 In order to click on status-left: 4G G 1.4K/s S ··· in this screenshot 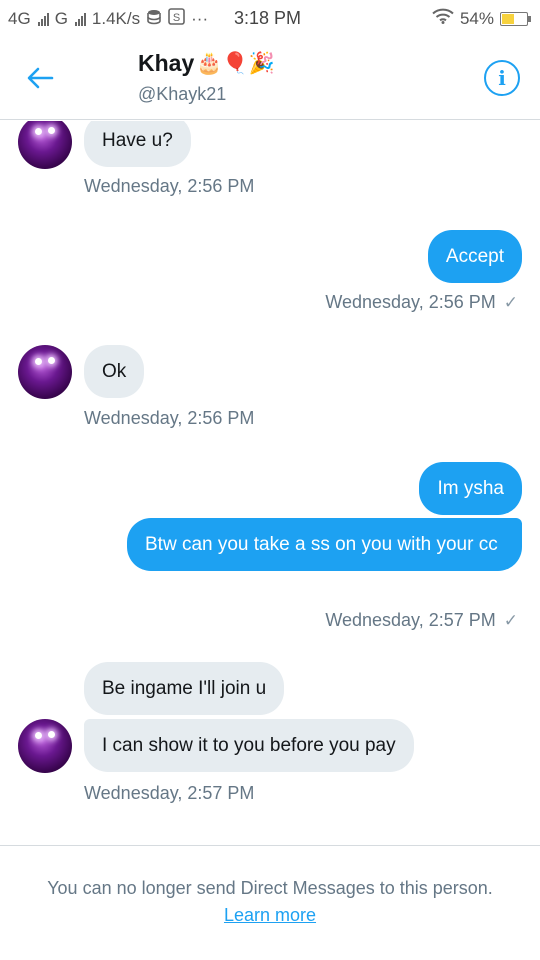, I will do `click(108, 19)`.